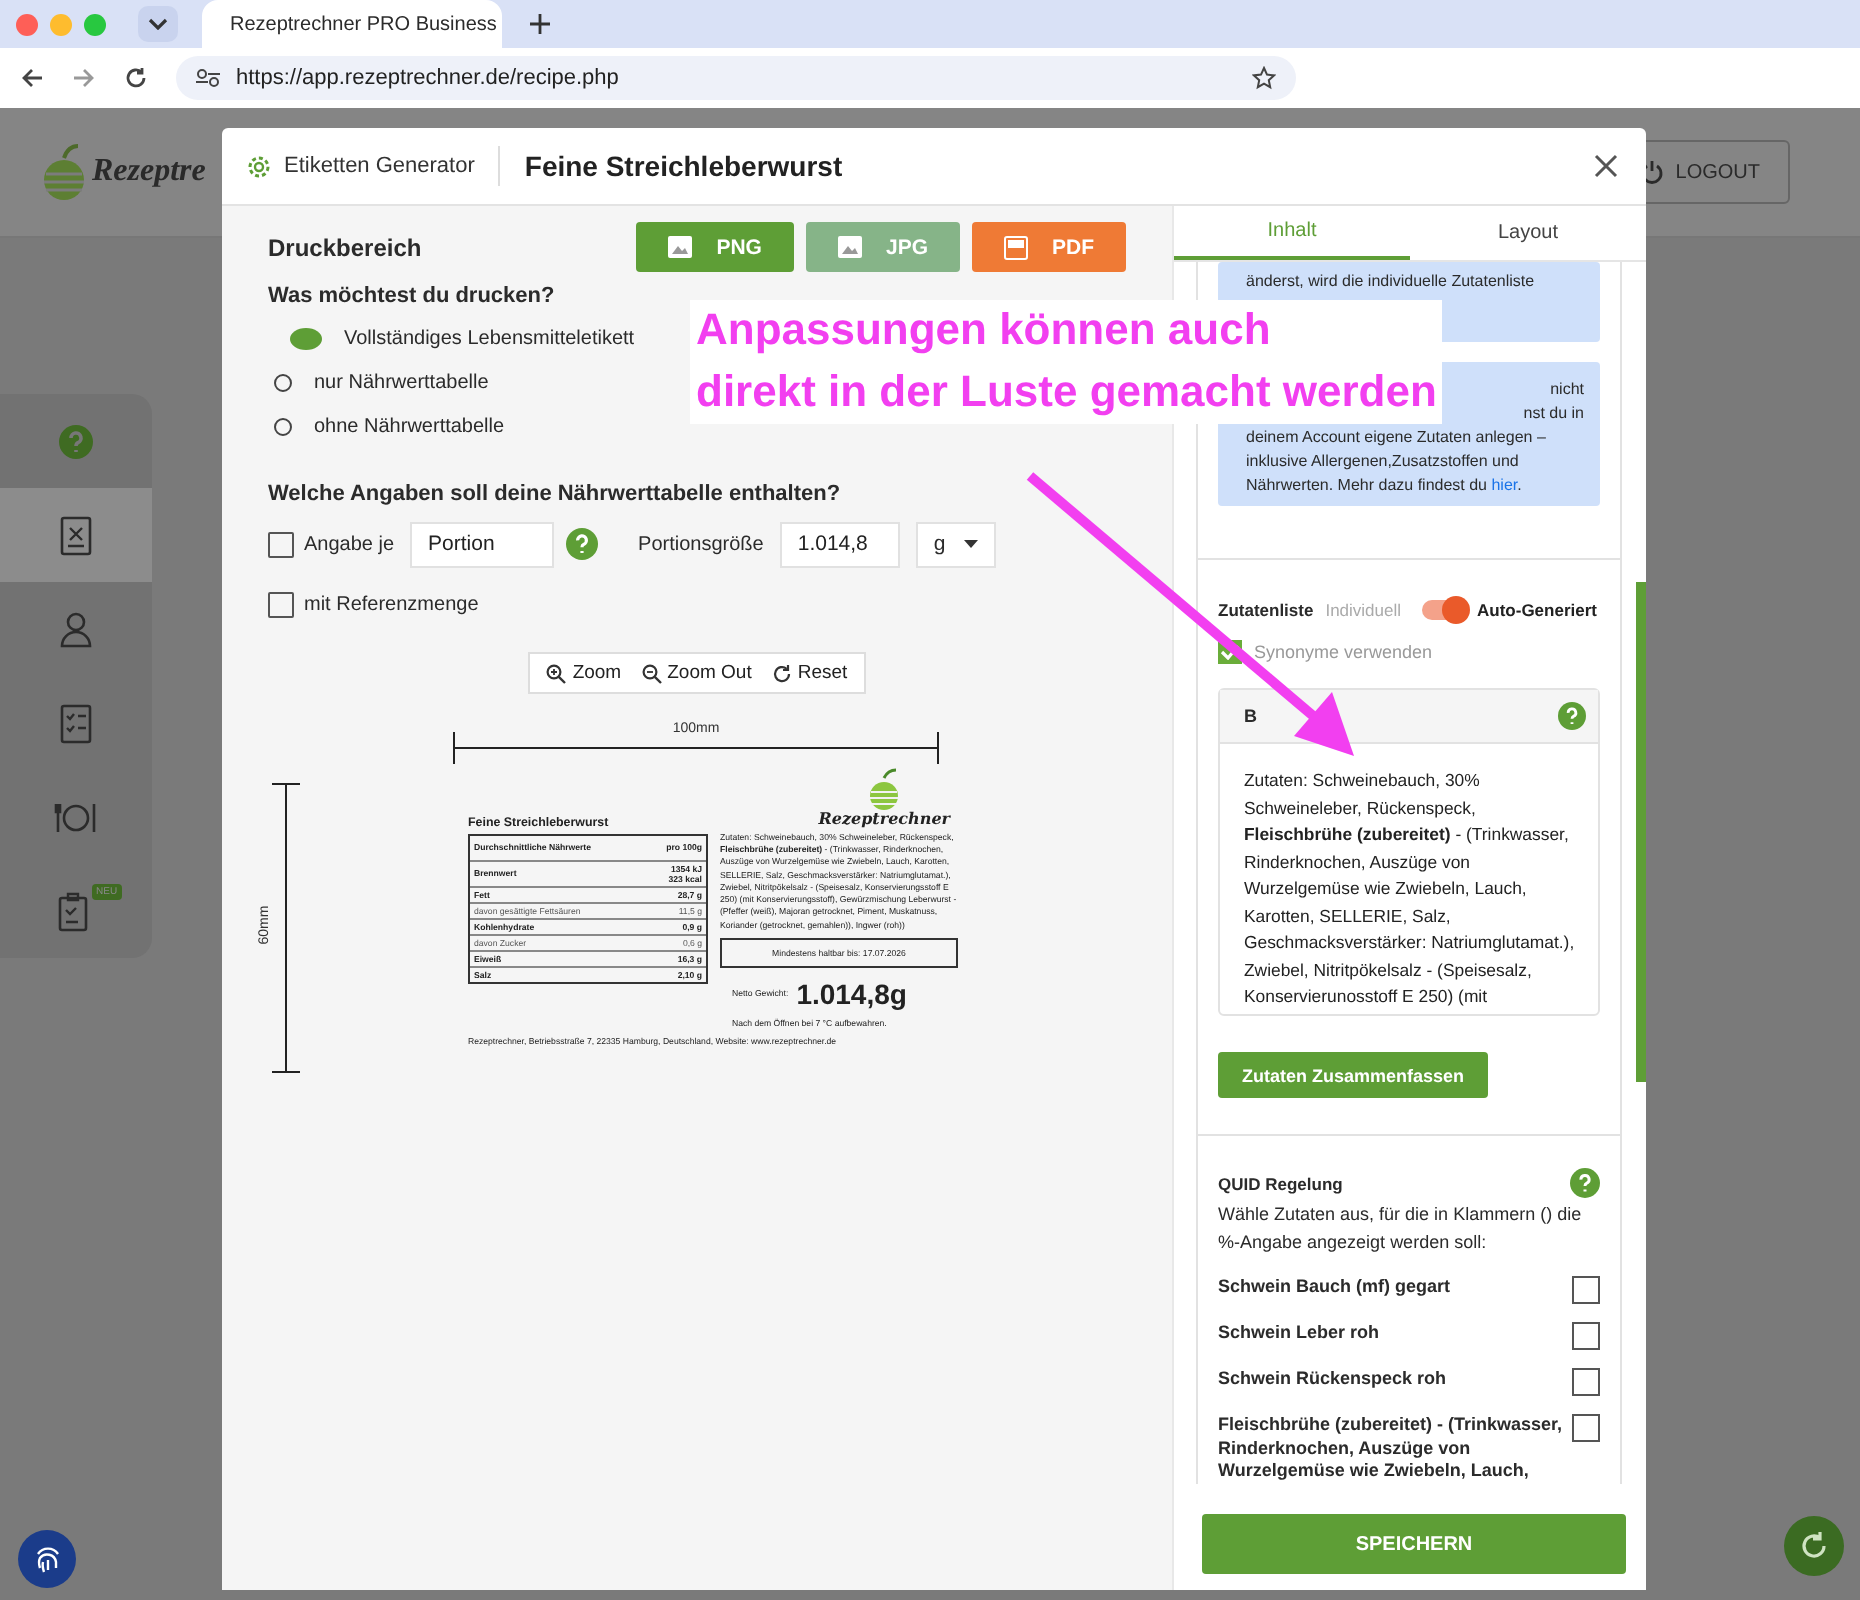 The image size is (1860, 1600). What do you see at coordinates (1537, 610) in the screenshot?
I see `toggle-option: Auto-Generiert` at bounding box center [1537, 610].